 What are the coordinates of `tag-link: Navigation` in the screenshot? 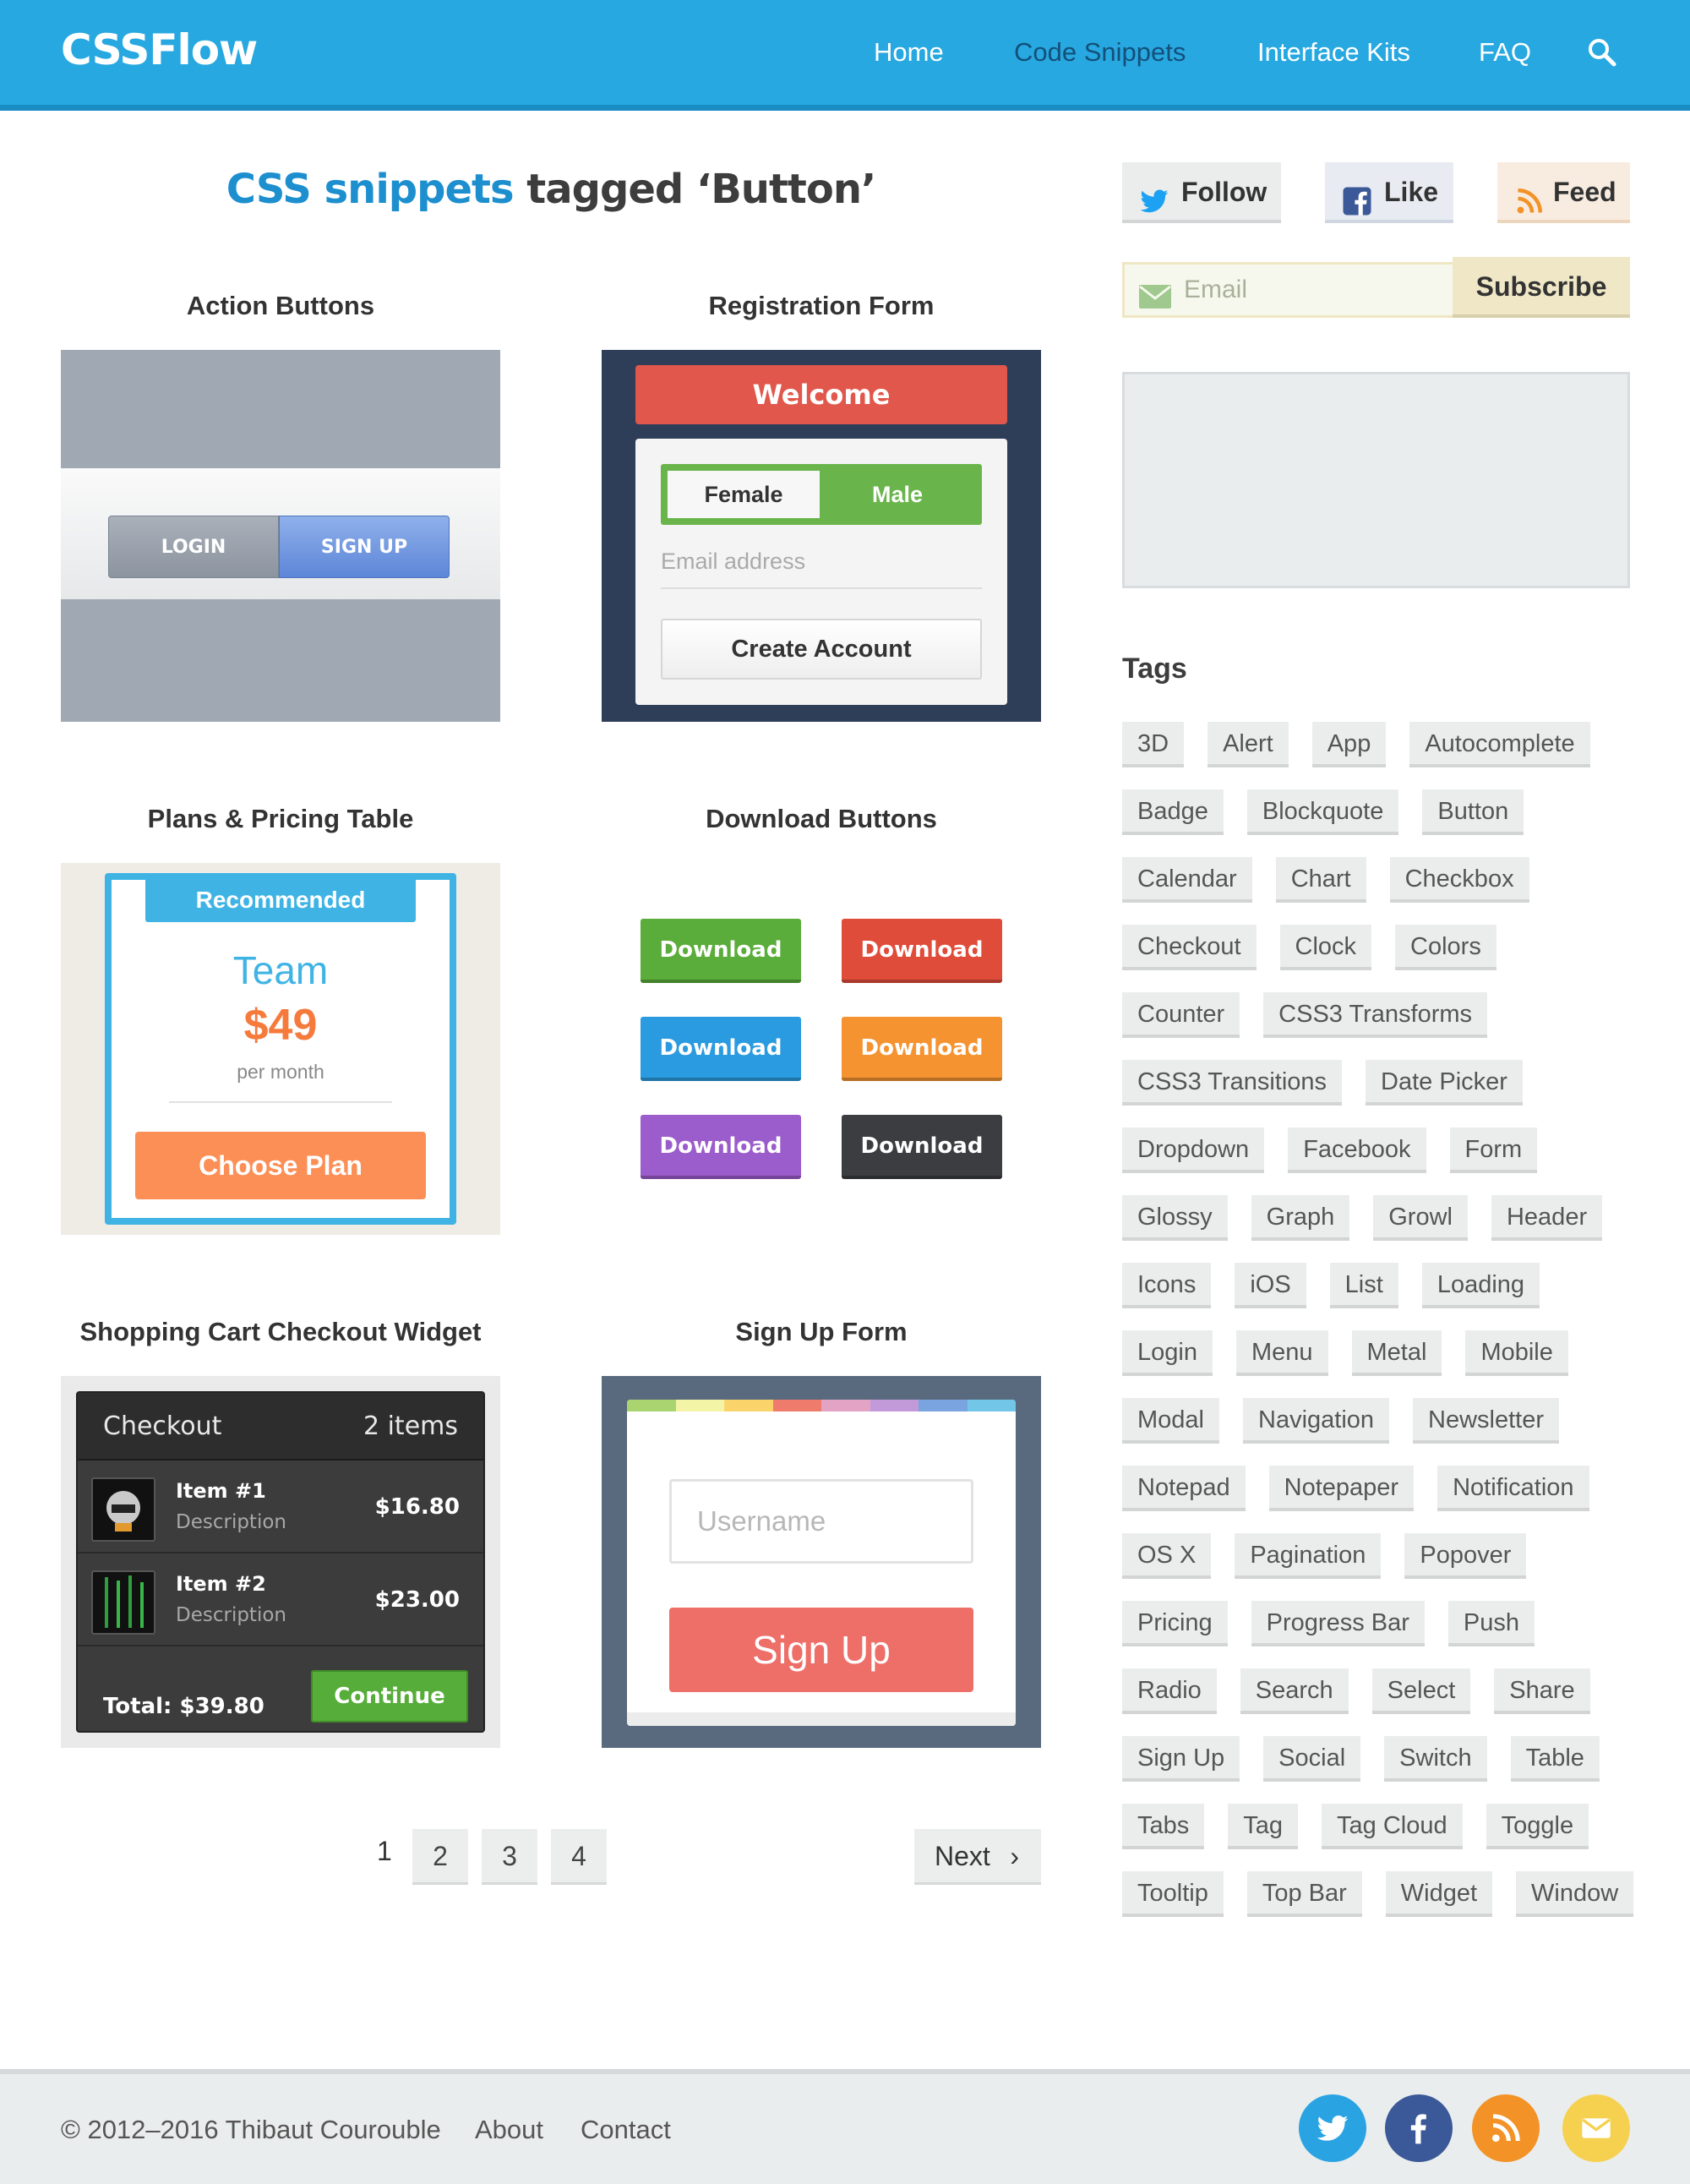 It's located at (1316, 1421).